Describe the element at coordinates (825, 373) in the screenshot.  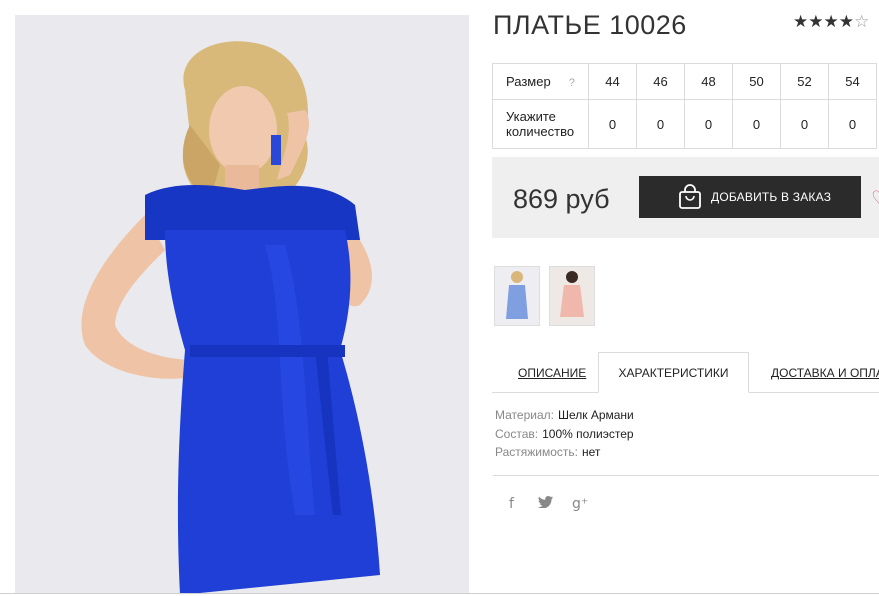
I see `tab-delivery: ДОСТАВКА И ОПЛАТА` at that location.